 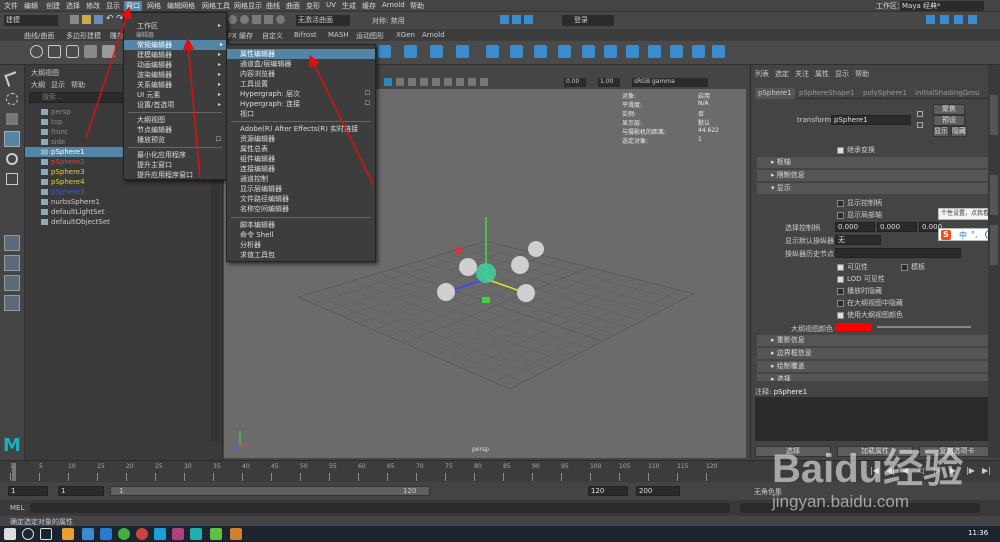 What do you see at coordinates (31, 20) in the screenshot?
I see `mode-dropdown: 建模` at bounding box center [31, 20].